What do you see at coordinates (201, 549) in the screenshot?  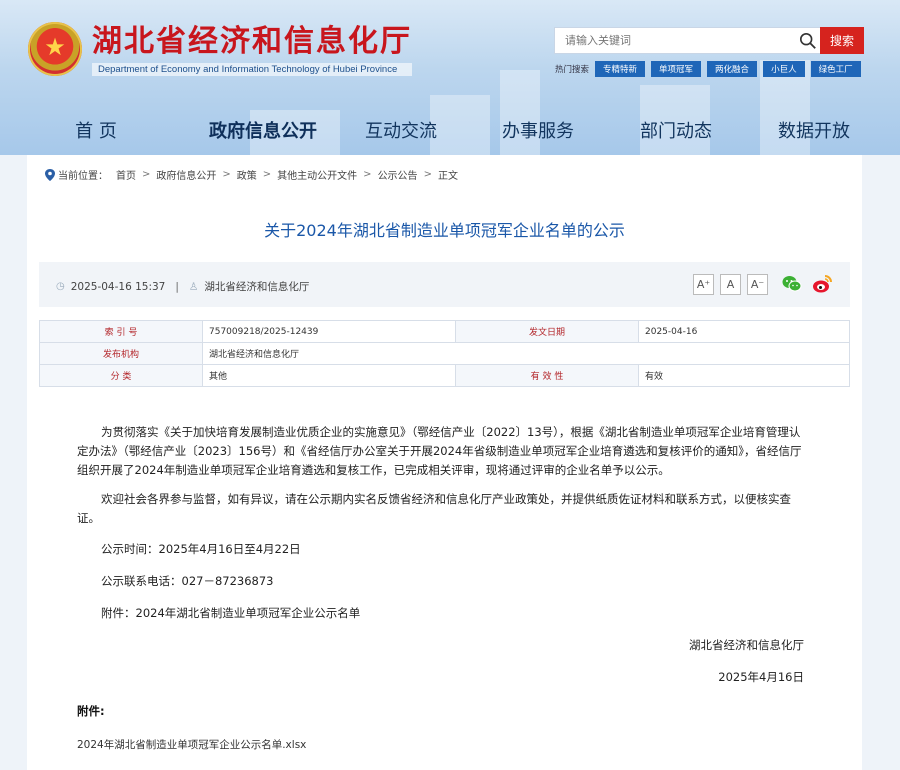 I see `notice-period: 公示时间：2025年4月16日至4月22日` at bounding box center [201, 549].